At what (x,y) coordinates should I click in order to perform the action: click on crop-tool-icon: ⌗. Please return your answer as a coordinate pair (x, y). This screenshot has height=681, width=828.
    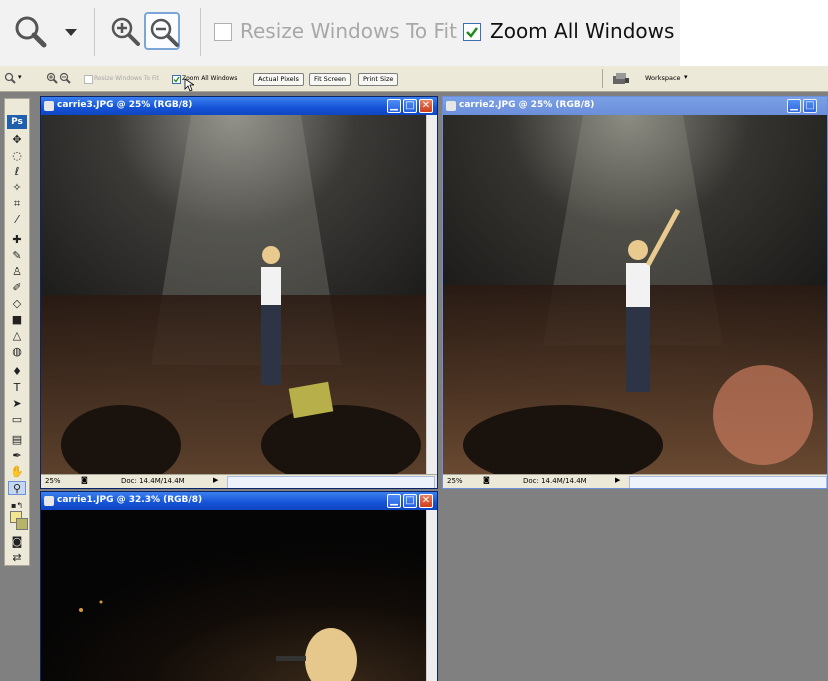
    Looking at the image, I should click on (17, 204).